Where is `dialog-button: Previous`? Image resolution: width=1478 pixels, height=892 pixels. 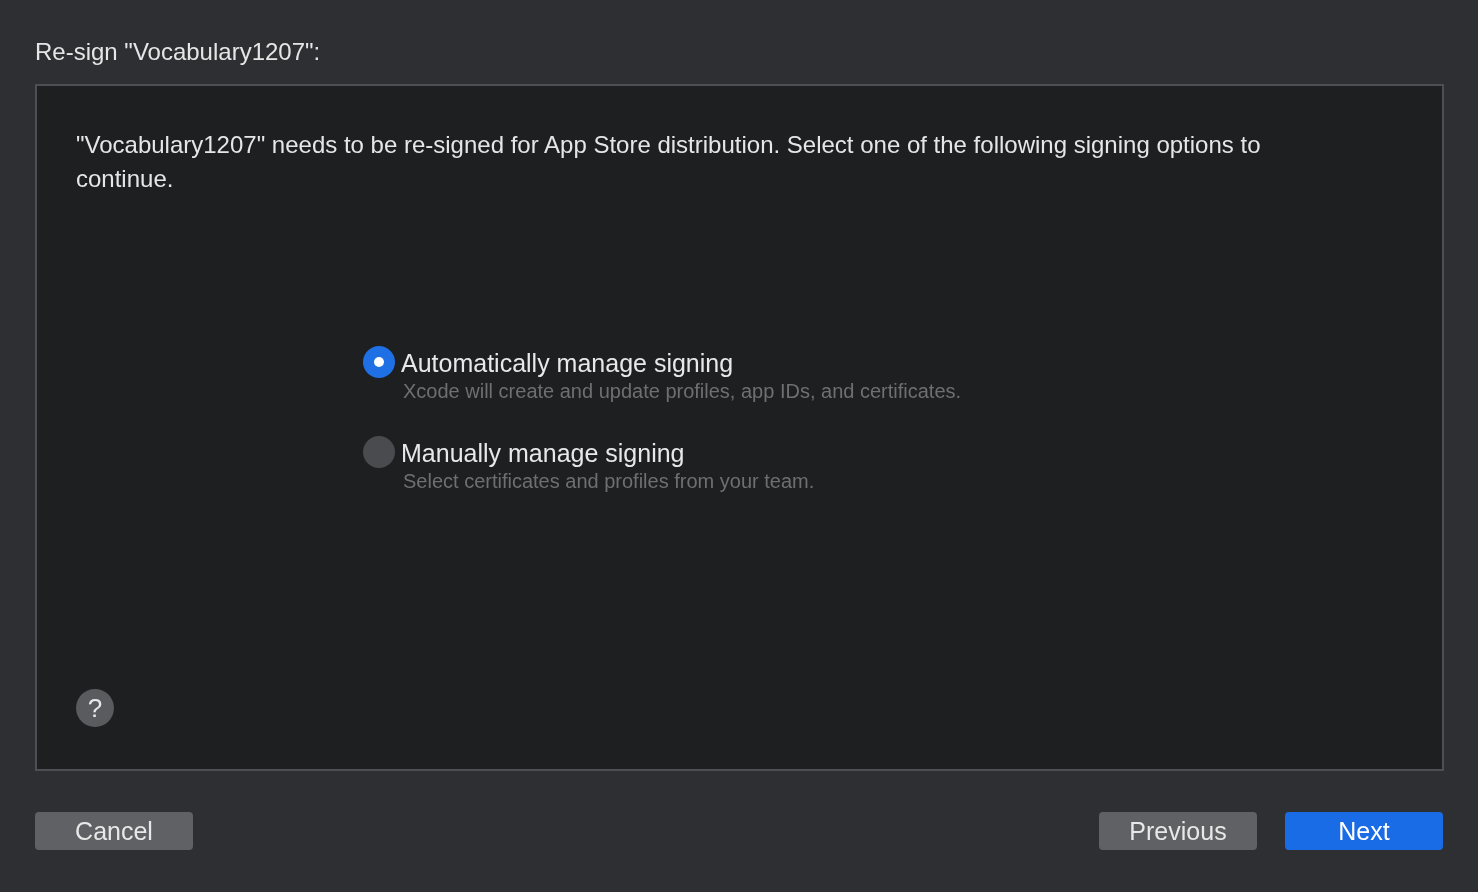
dialog-button: Previous is located at coordinates (1178, 831).